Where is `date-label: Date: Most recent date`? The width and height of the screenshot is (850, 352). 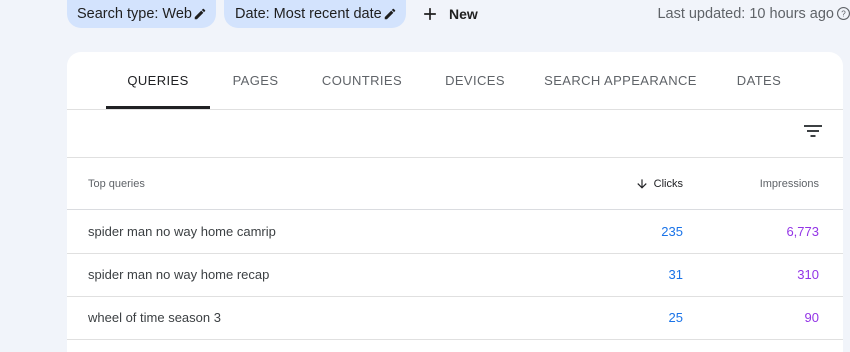
date-label: Date: Most recent date is located at coordinates (308, 14).